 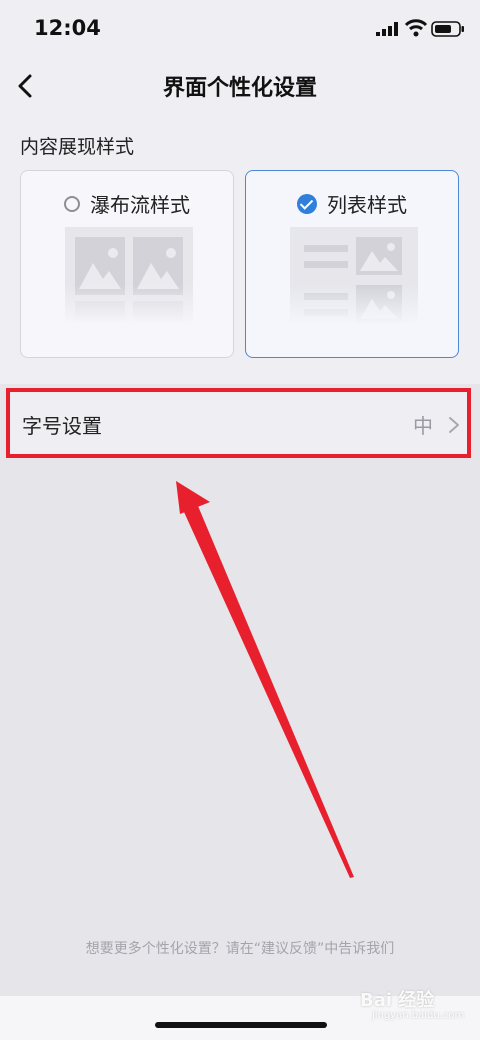 I want to click on waterfall-style-option: 瀑布流样式, so click(x=127, y=264).